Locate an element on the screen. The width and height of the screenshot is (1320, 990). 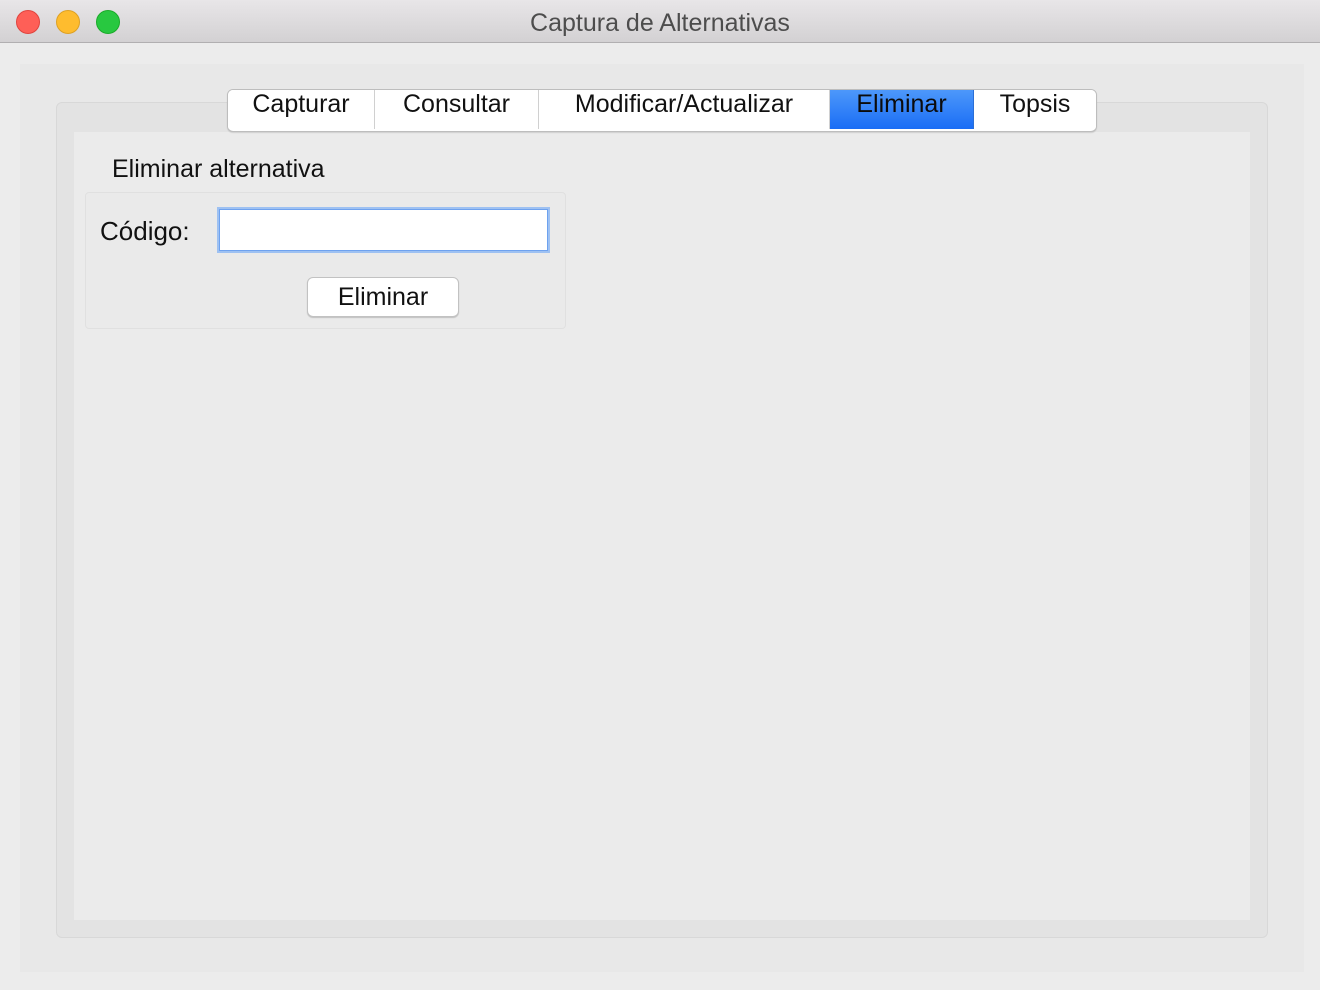
title-bar: Captura de Alternativas is located at coordinates (660, 21).